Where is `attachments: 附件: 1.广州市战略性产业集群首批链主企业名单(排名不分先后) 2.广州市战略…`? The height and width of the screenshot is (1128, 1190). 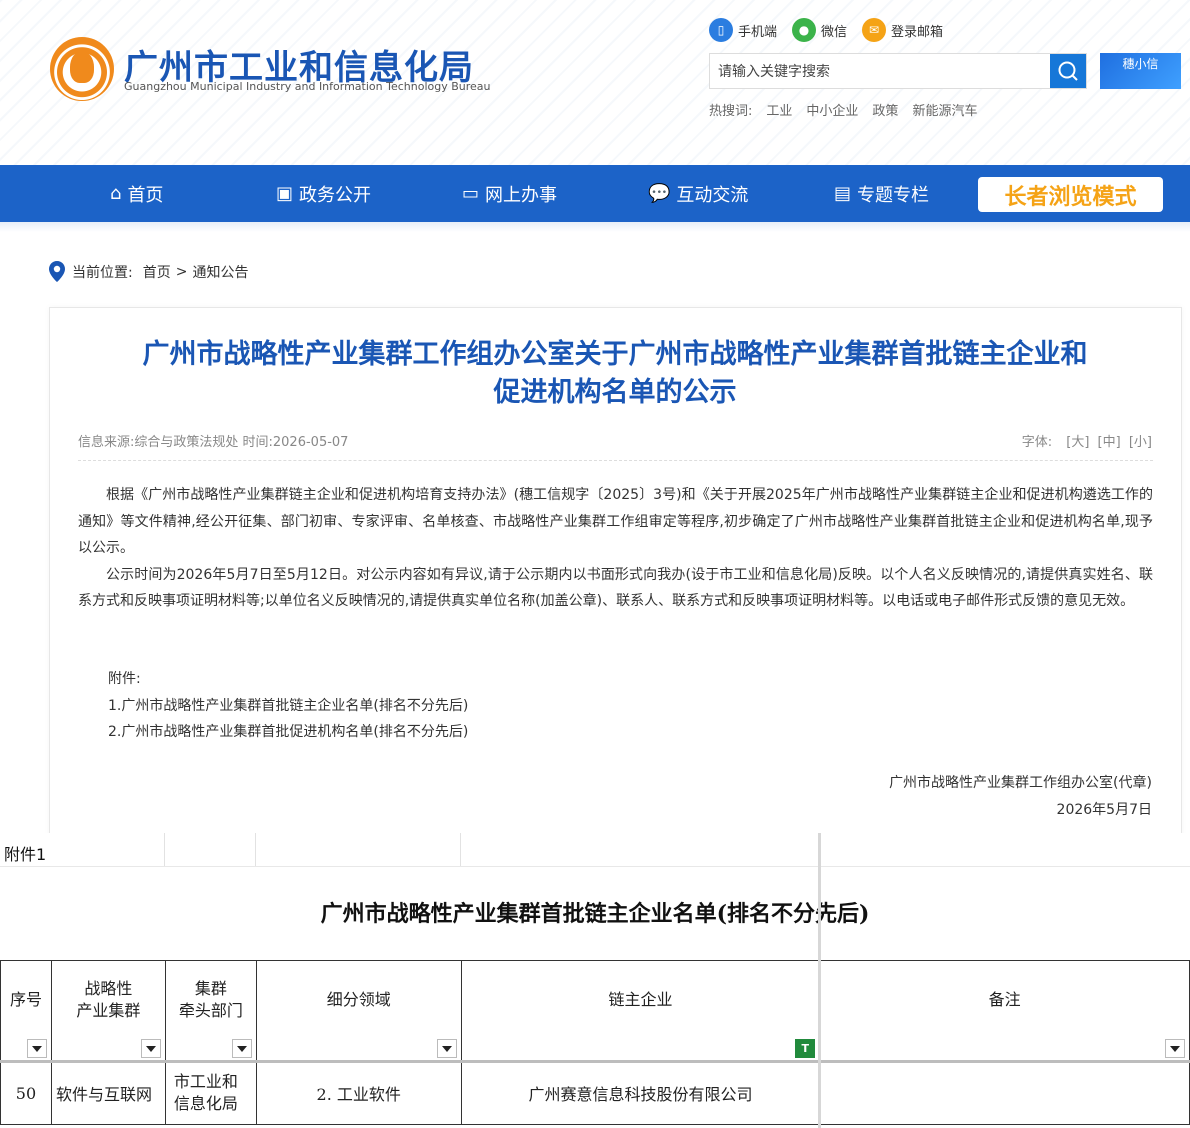 attachments: 附件: 1.广州市战略性产业集群首批链主企业名单(排名不分先后) 2.广州市战略… is located at coordinates (288, 706).